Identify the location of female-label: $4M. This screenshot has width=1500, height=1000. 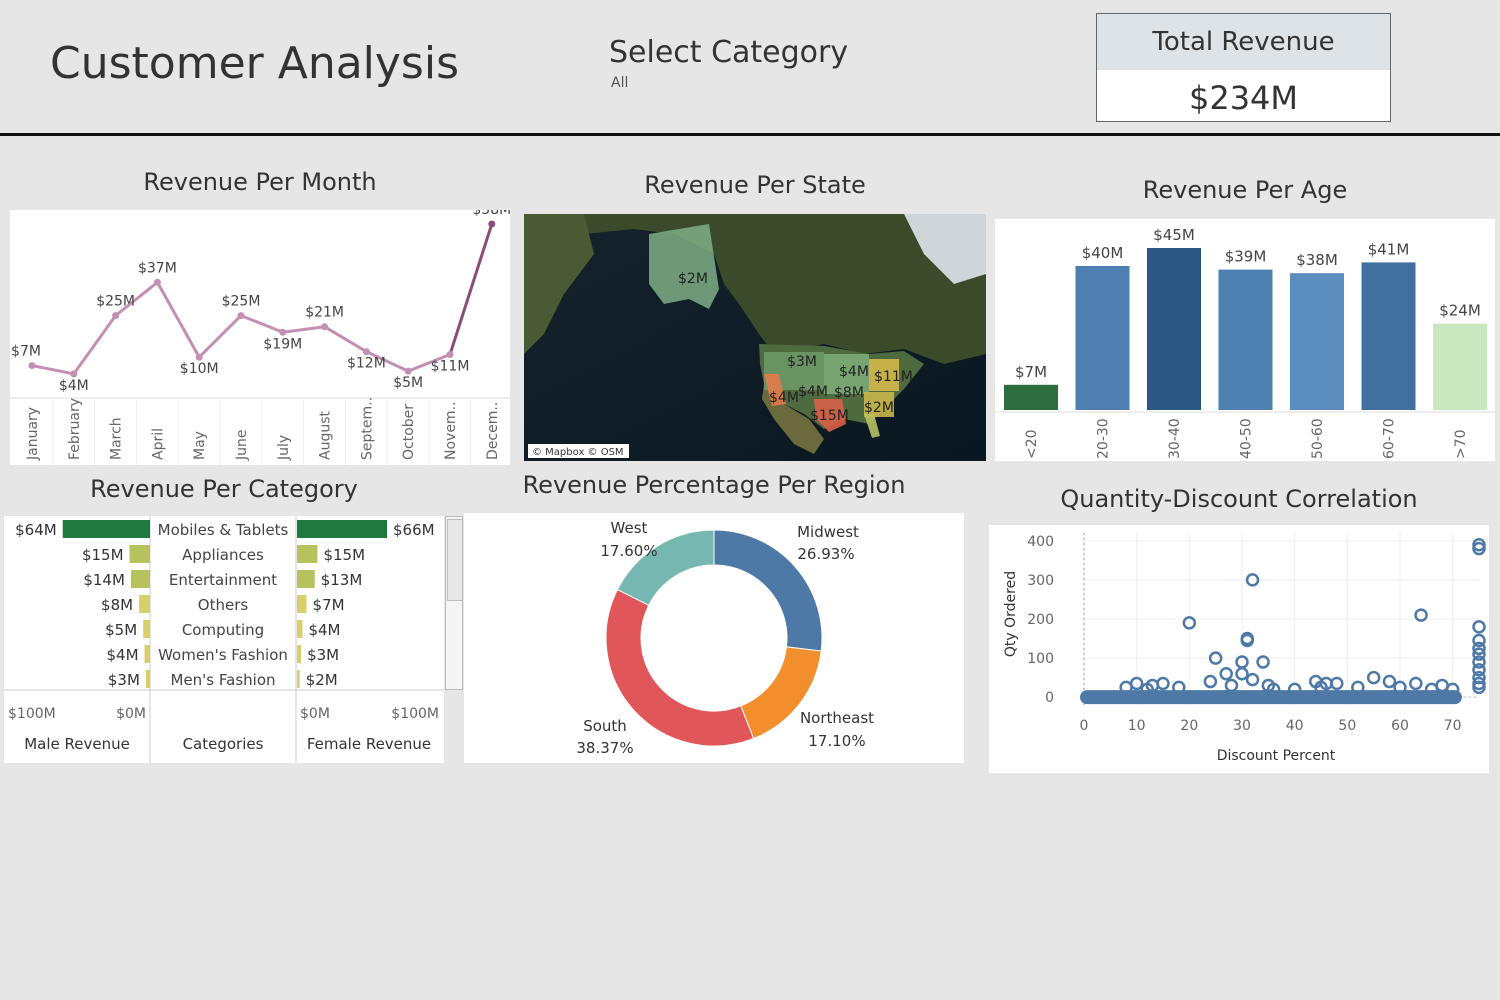
(324, 630).